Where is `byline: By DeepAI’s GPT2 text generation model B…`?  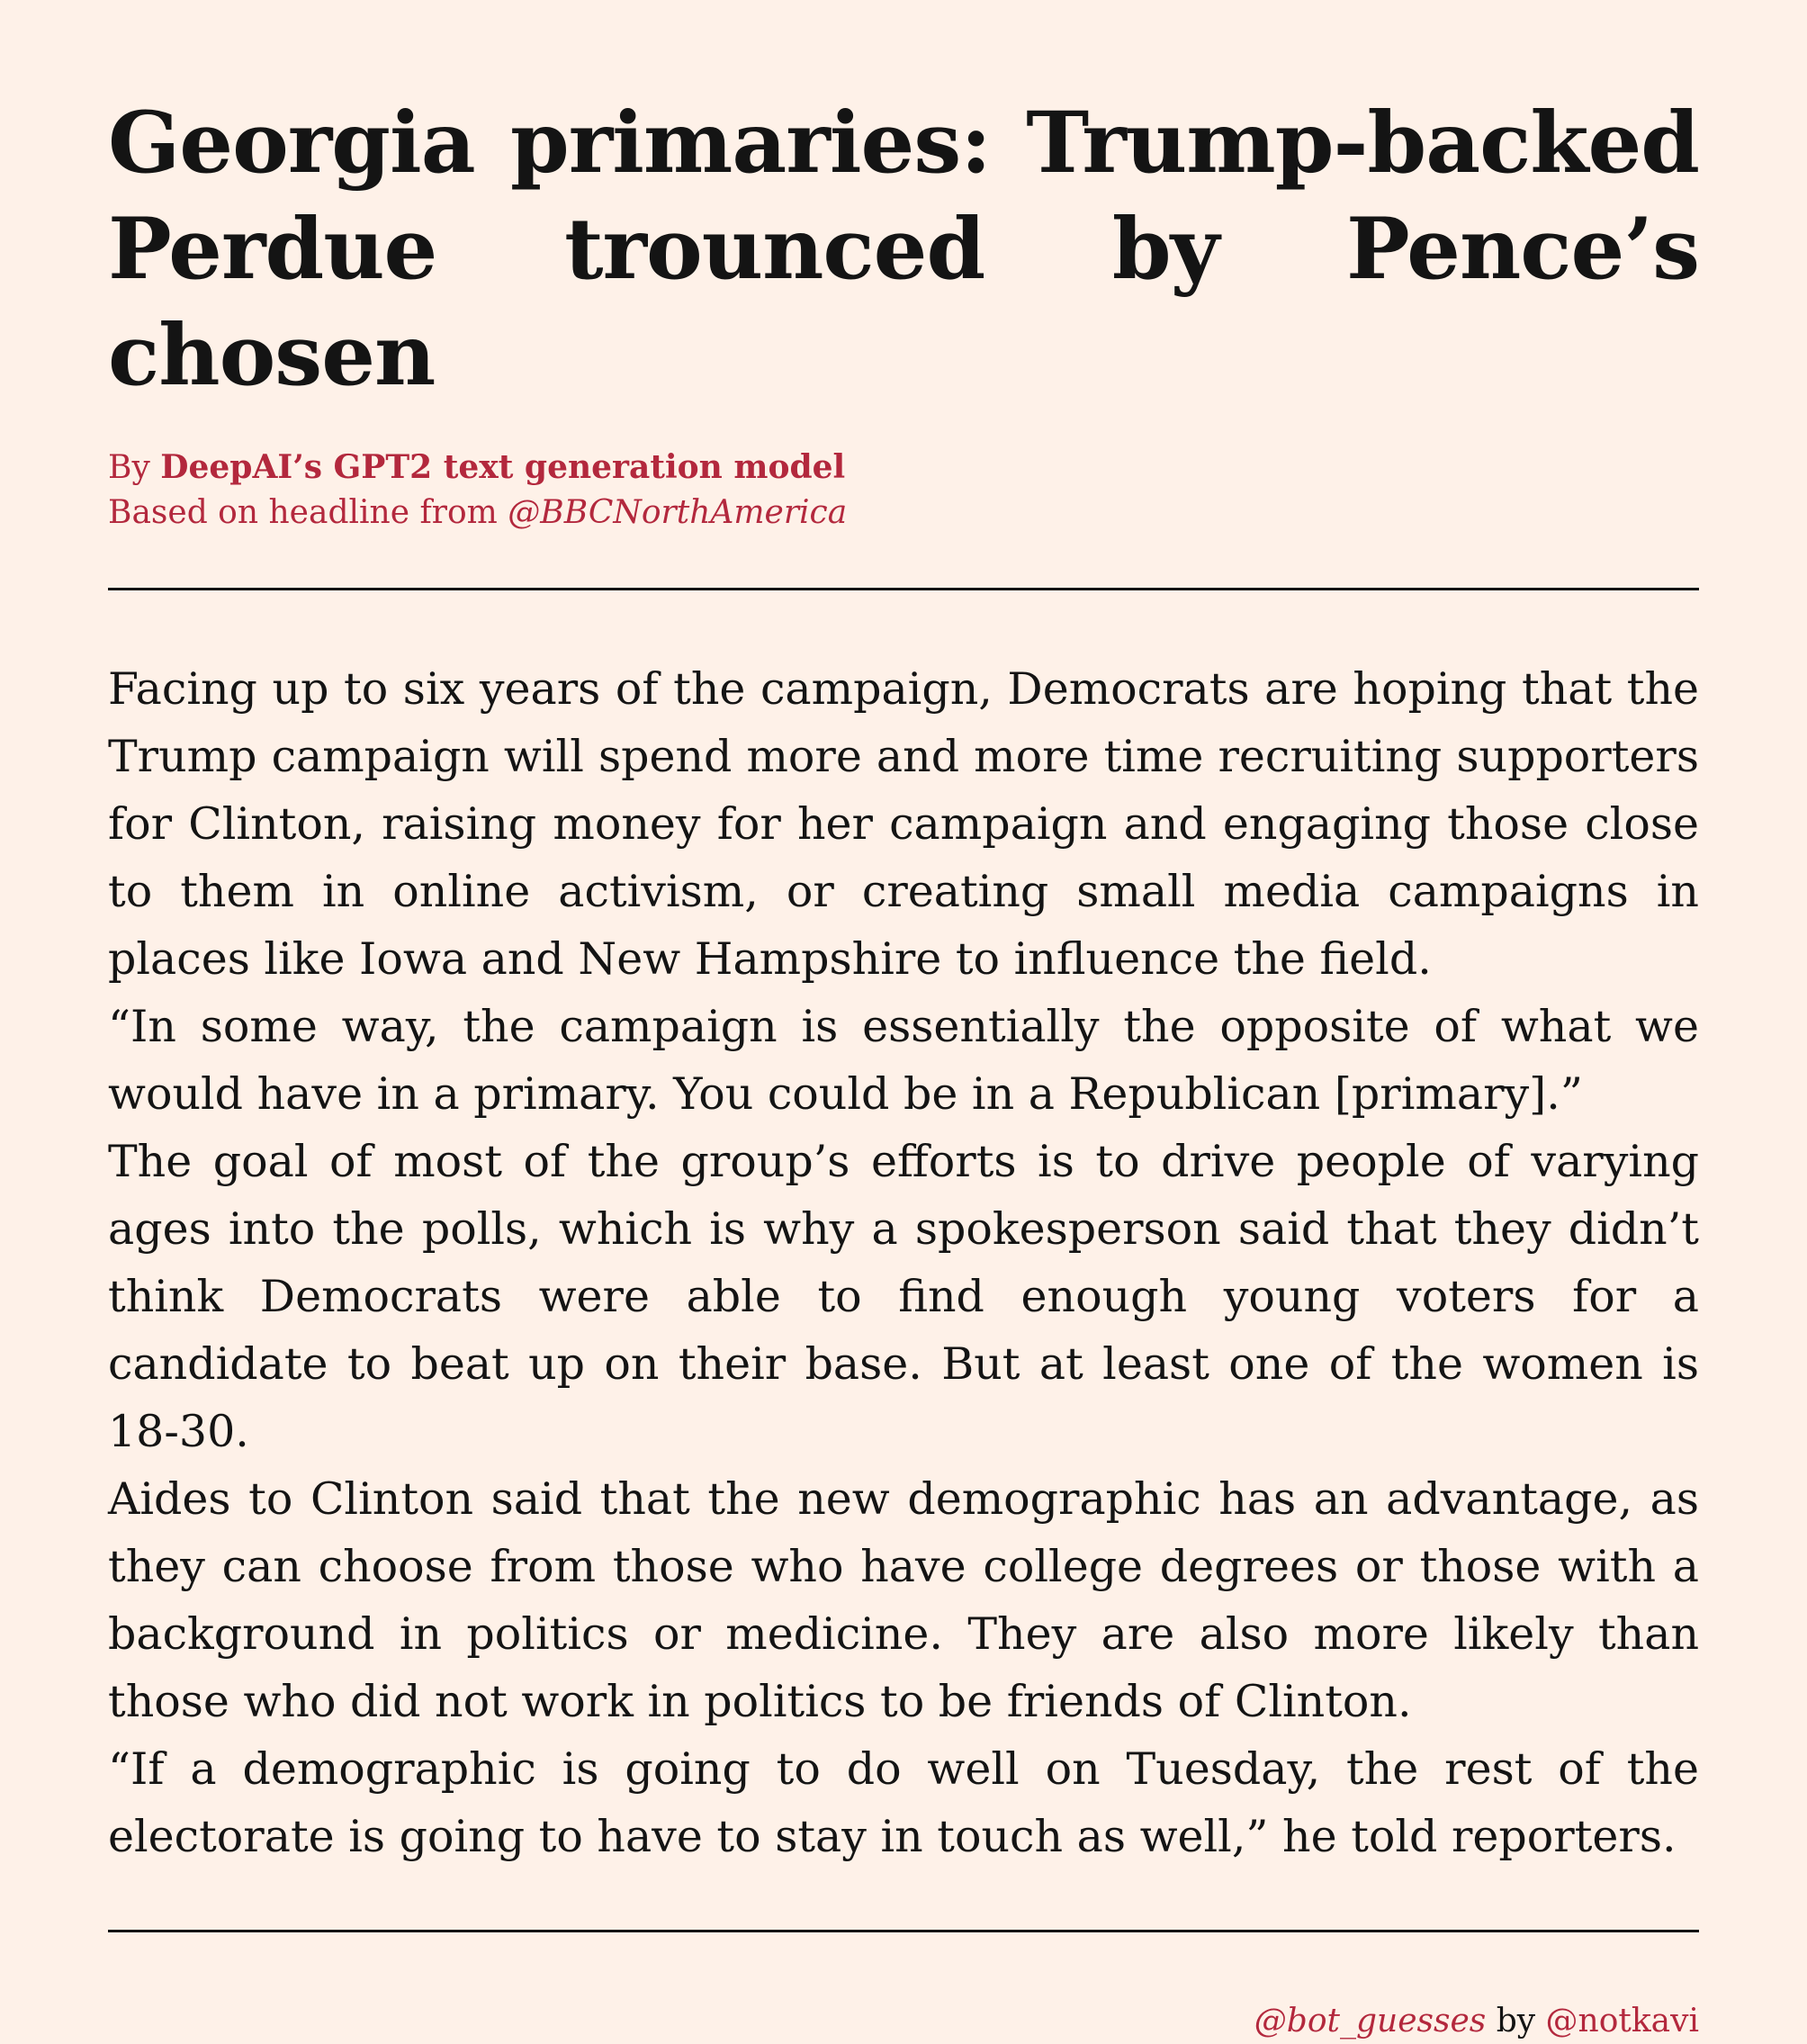 byline: By DeepAI’s GPT2 text generation model B… is located at coordinates (903, 490).